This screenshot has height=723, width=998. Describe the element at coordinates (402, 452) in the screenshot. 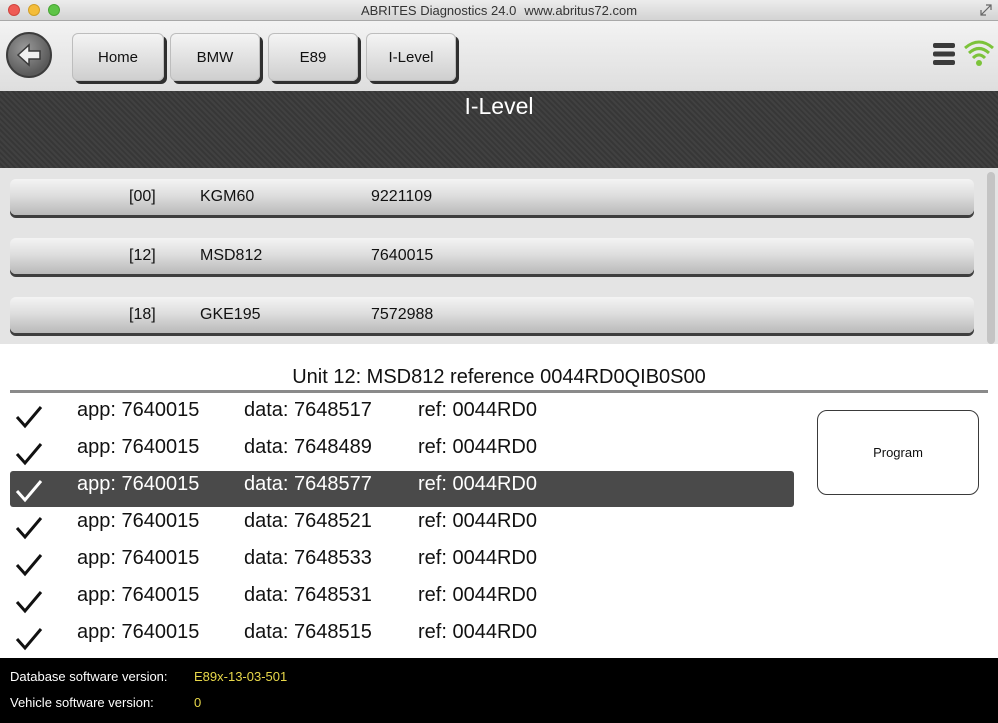

I see `version-row: app: 7640015 data: 7648489 ref: 0044RD0` at that location.